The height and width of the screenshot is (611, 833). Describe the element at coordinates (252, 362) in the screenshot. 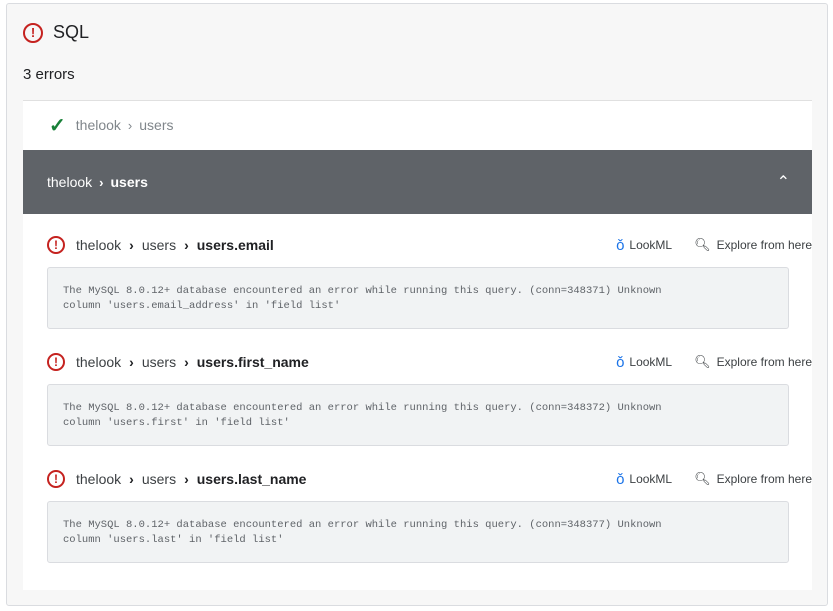

I see `error-field: users.first_name` at that location.